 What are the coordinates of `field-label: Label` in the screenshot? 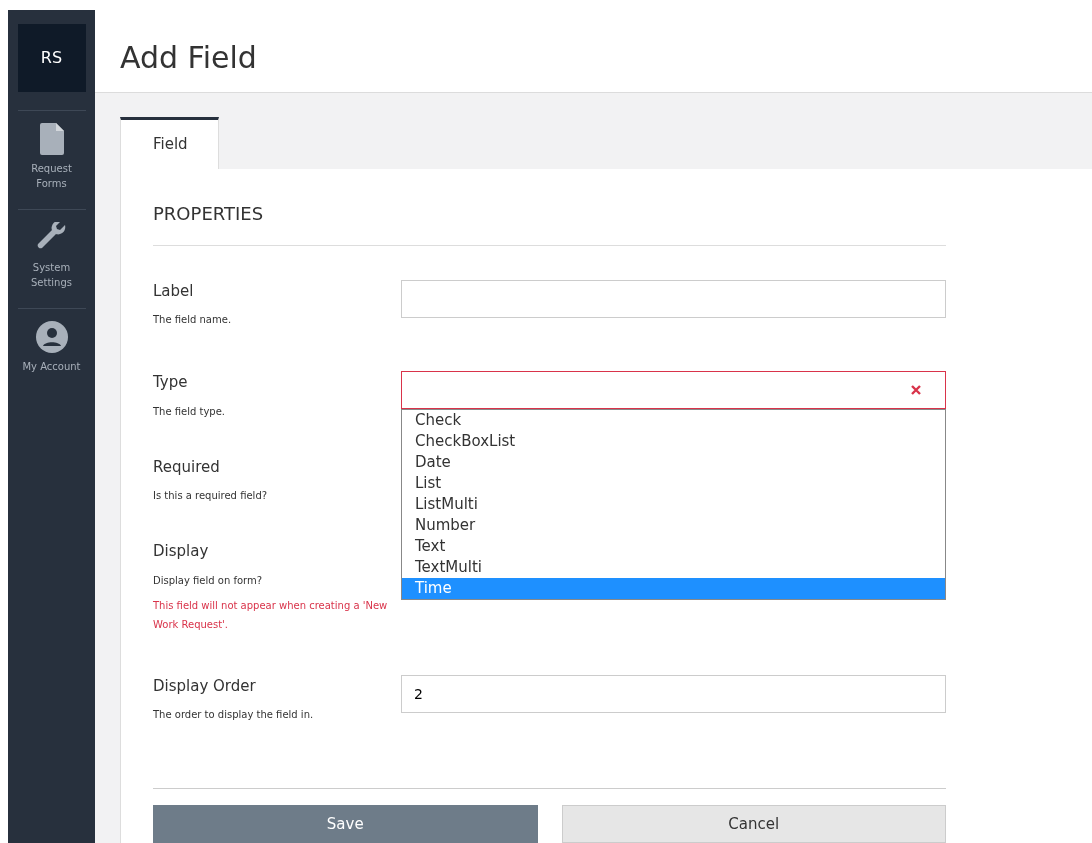 It's located at (174, 291).